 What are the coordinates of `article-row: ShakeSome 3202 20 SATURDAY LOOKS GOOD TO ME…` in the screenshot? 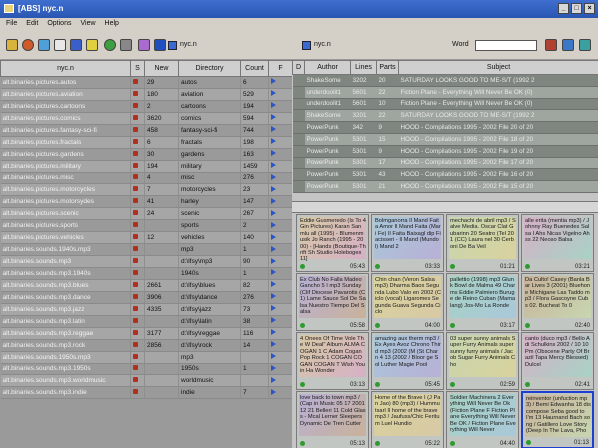 It's located at (445, 80).